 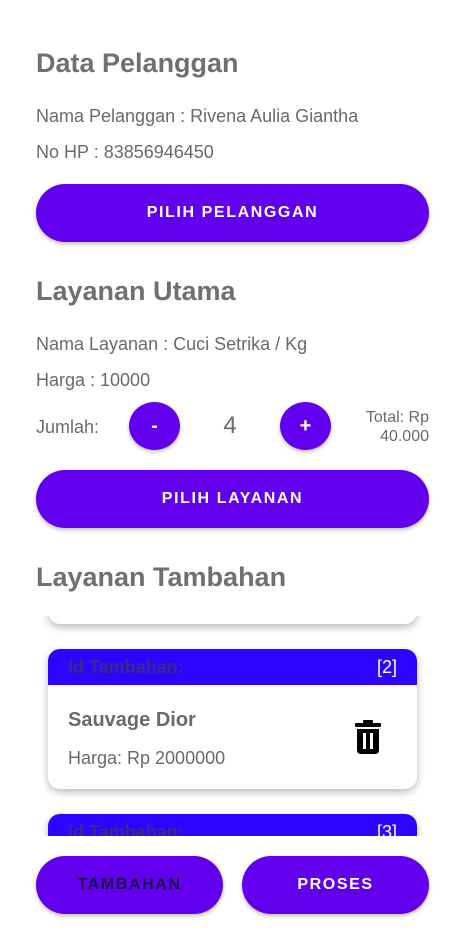 I want to click on trash-icon, so click(x=368, y=737).